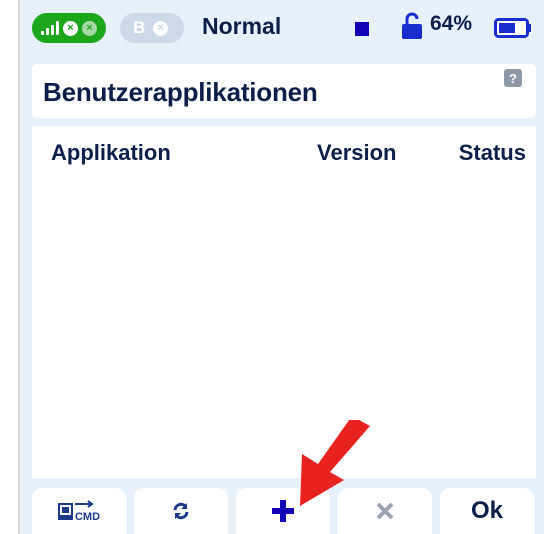 The width and height of the screenshot is (544, 534). I want to click on page-title: Benutzerapplikationen, so click(180, 92).